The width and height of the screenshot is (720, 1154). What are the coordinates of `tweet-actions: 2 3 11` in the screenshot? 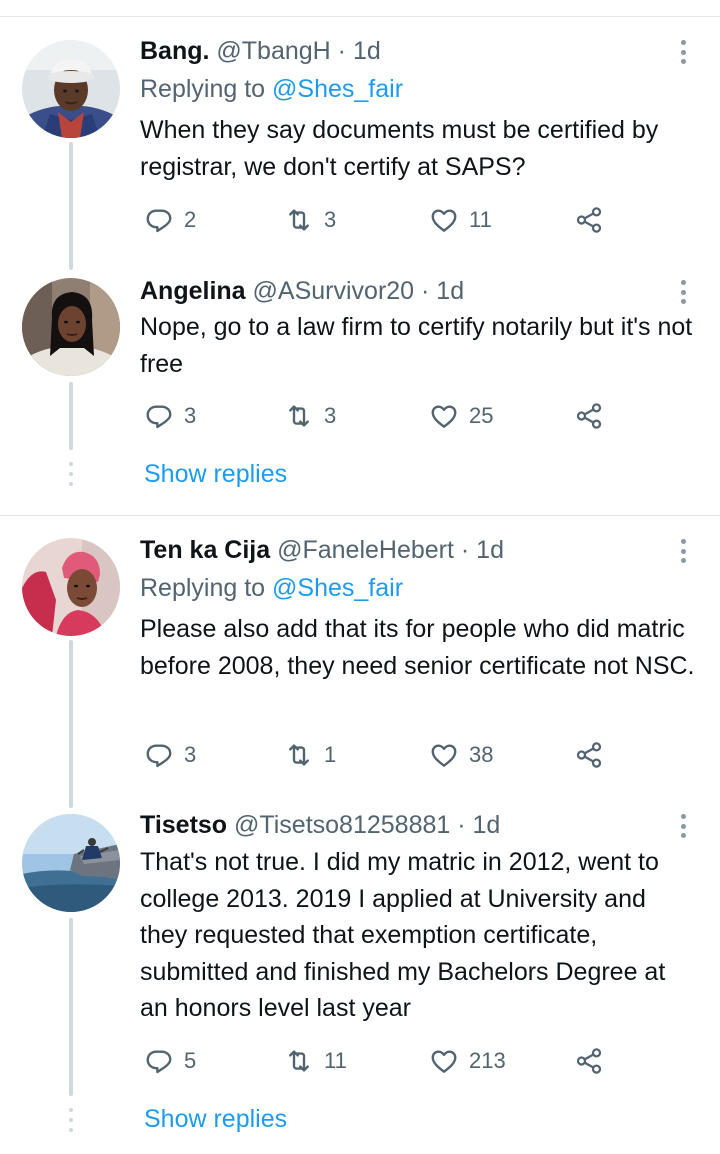 It's located at (380, 220).